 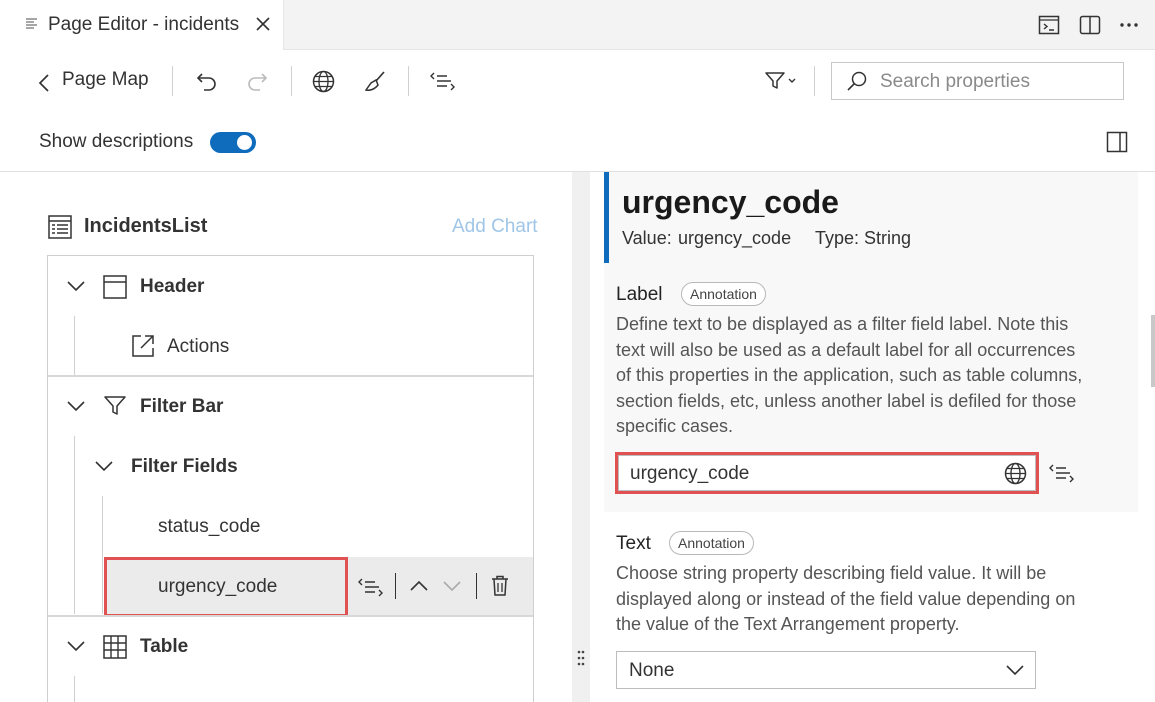 I want to click on more-icon, so click(x=1129, y=25).